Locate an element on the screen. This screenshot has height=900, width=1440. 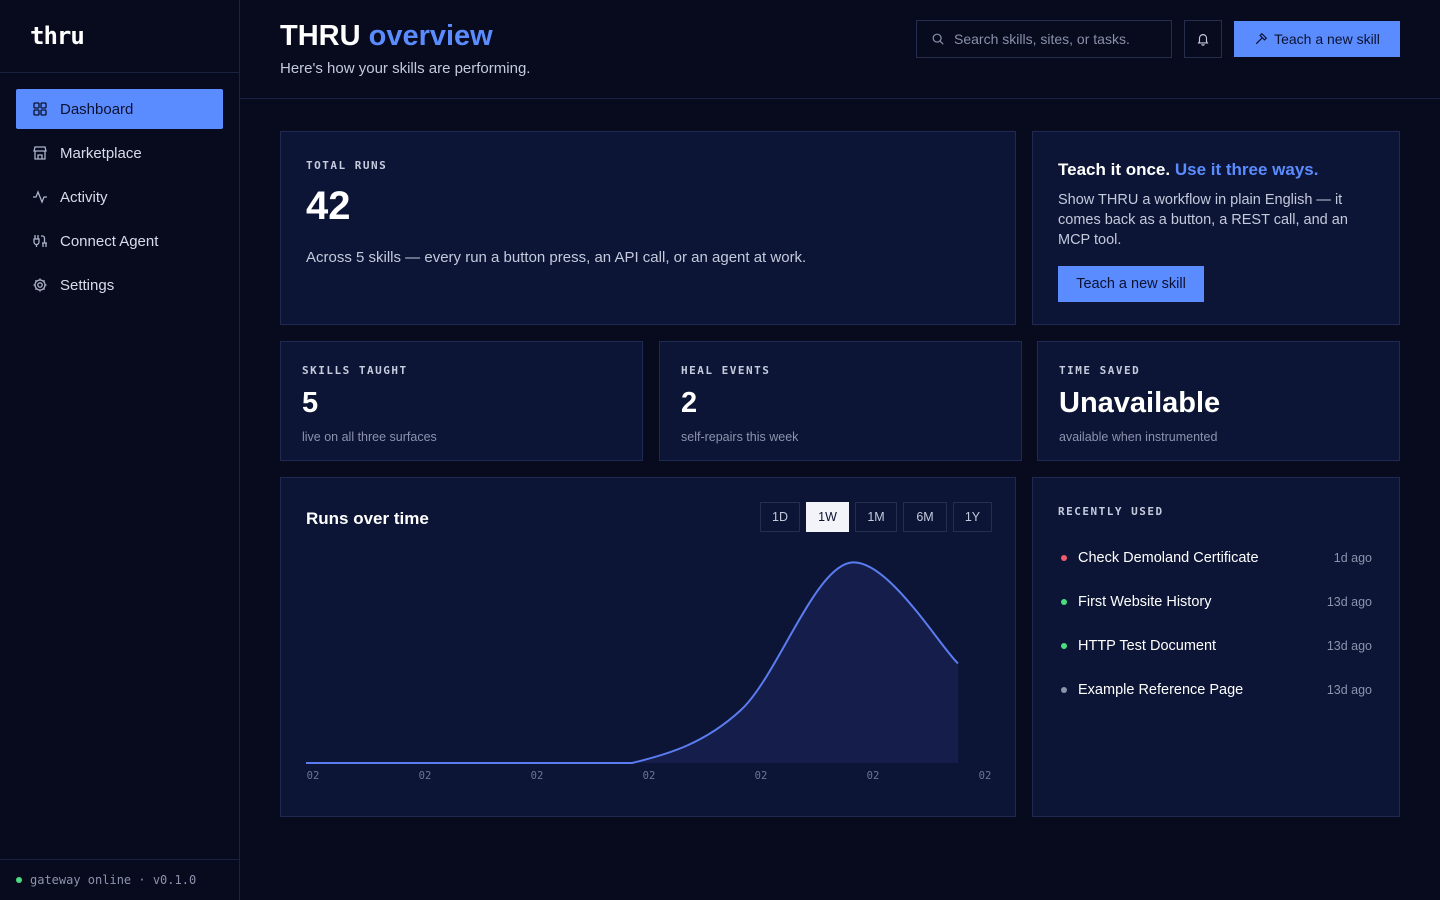
recent-label: RECENTLY USED is located at coordinates (1111, 511).